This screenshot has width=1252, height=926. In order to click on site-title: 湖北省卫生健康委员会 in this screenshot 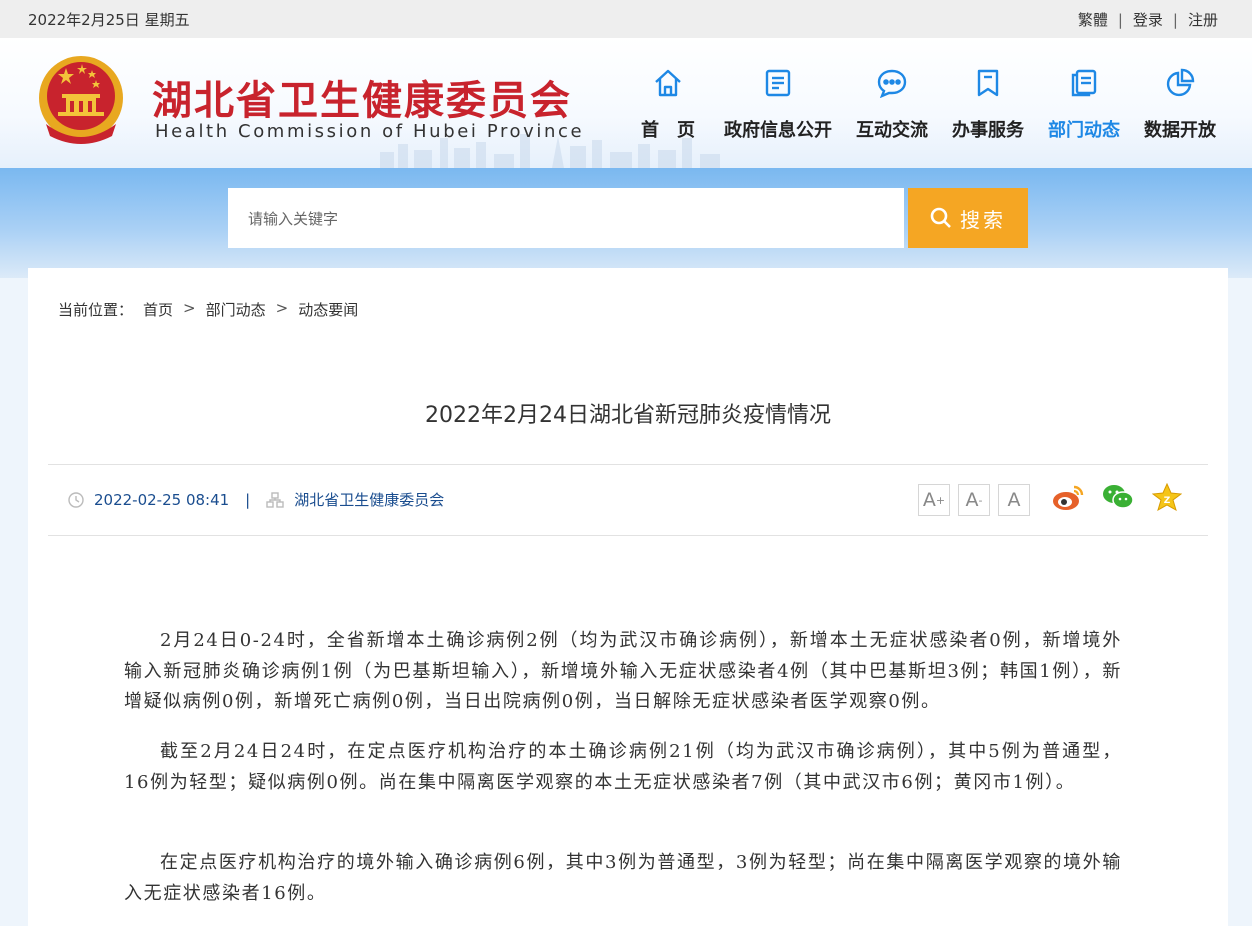, I will do `click(362, 97)`.